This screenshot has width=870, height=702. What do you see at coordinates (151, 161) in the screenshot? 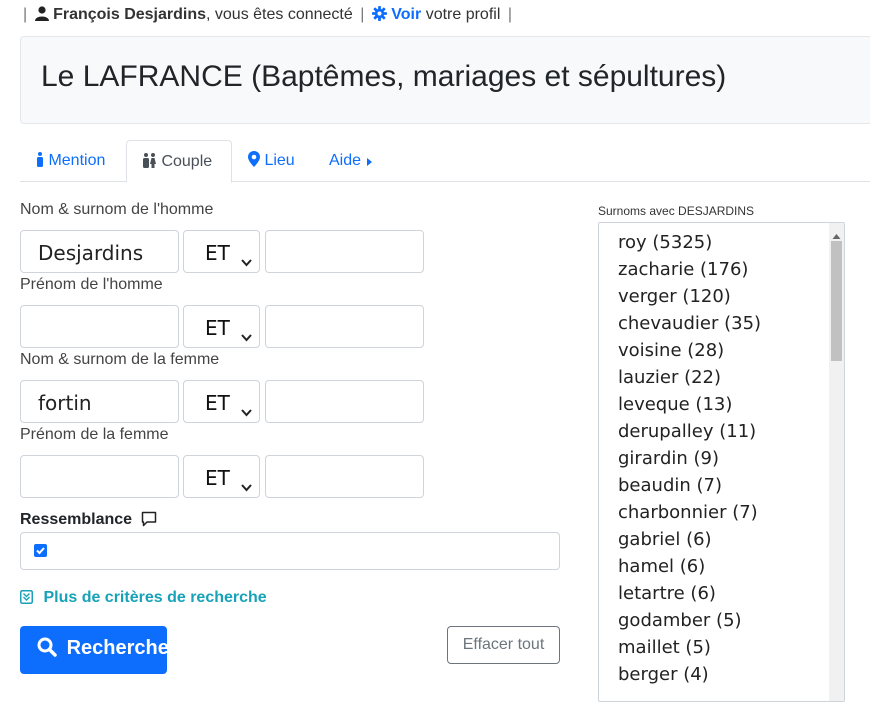
I see `couple-icon` at bounding box center [151, 161].